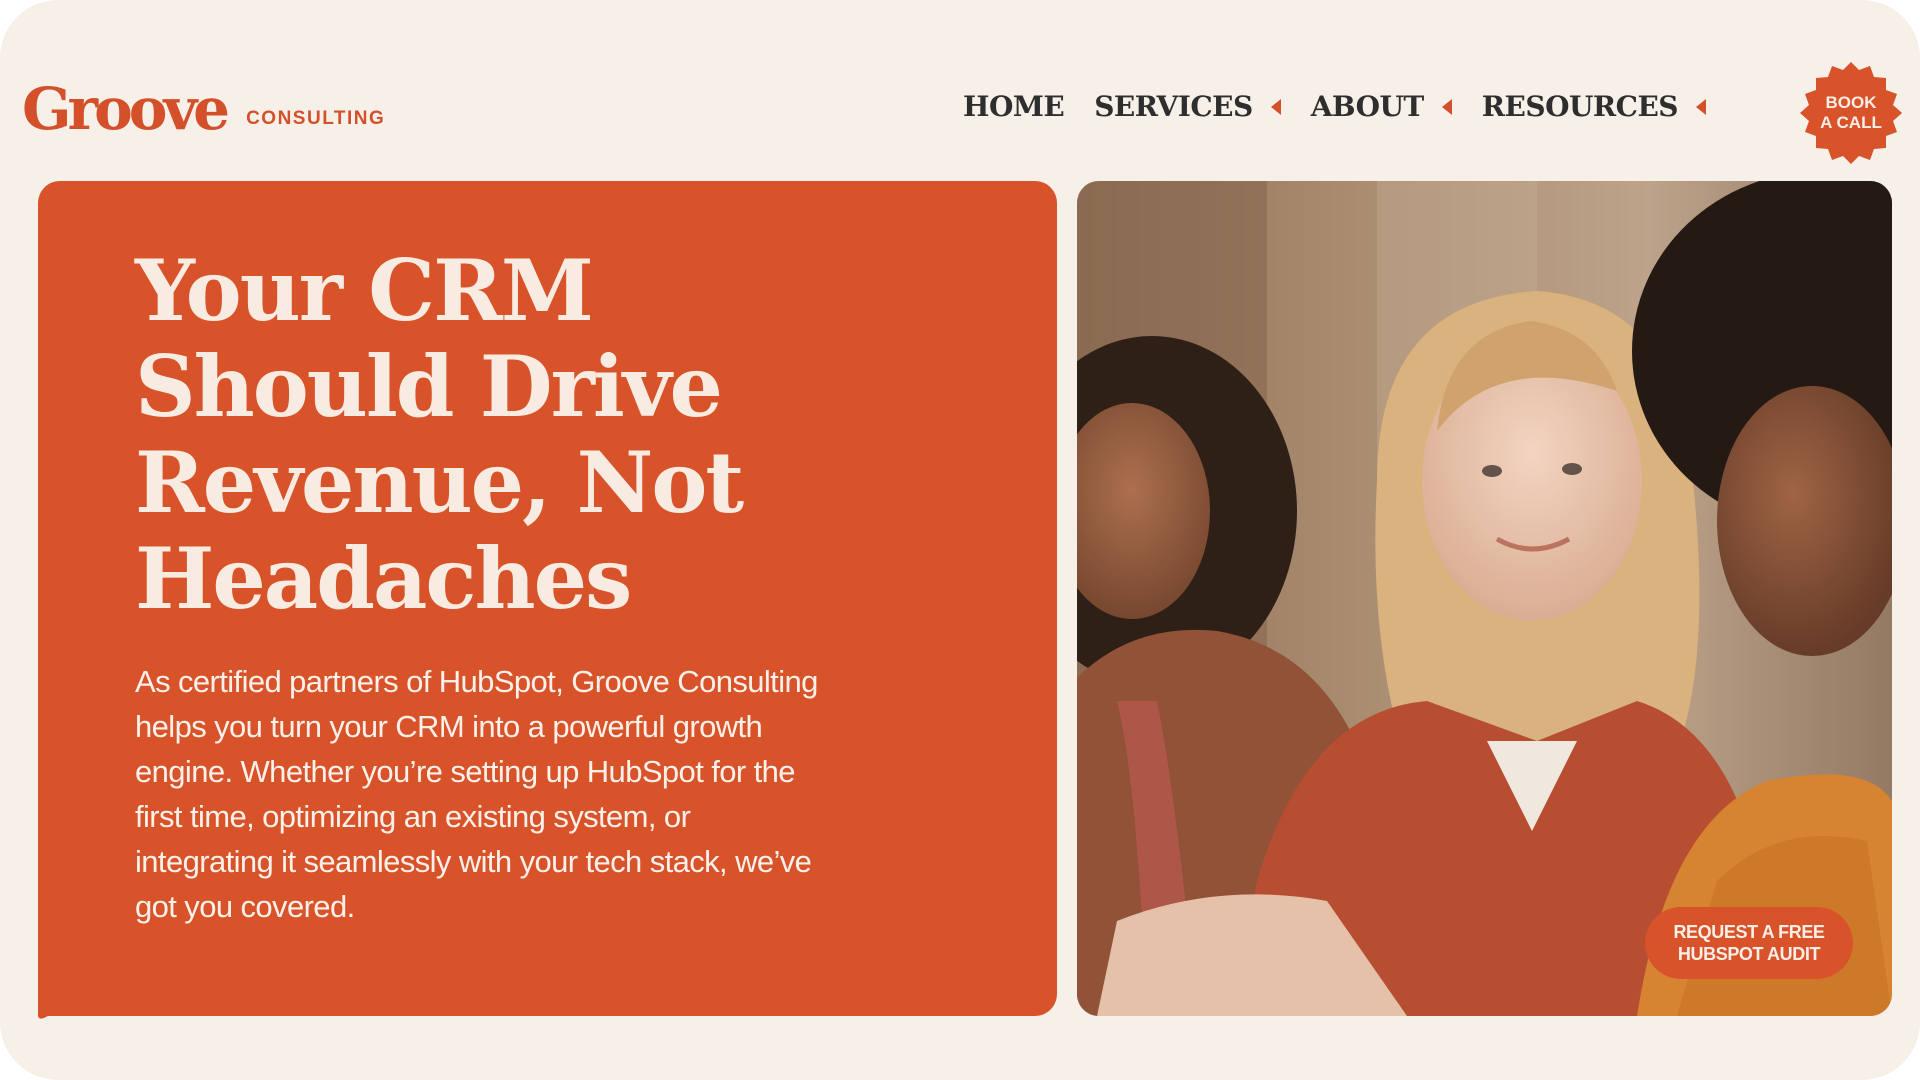 This screenshot has height=1080, width=1920. I want to click on nav-item-resources: RESOURCES, so click(1594, 106).